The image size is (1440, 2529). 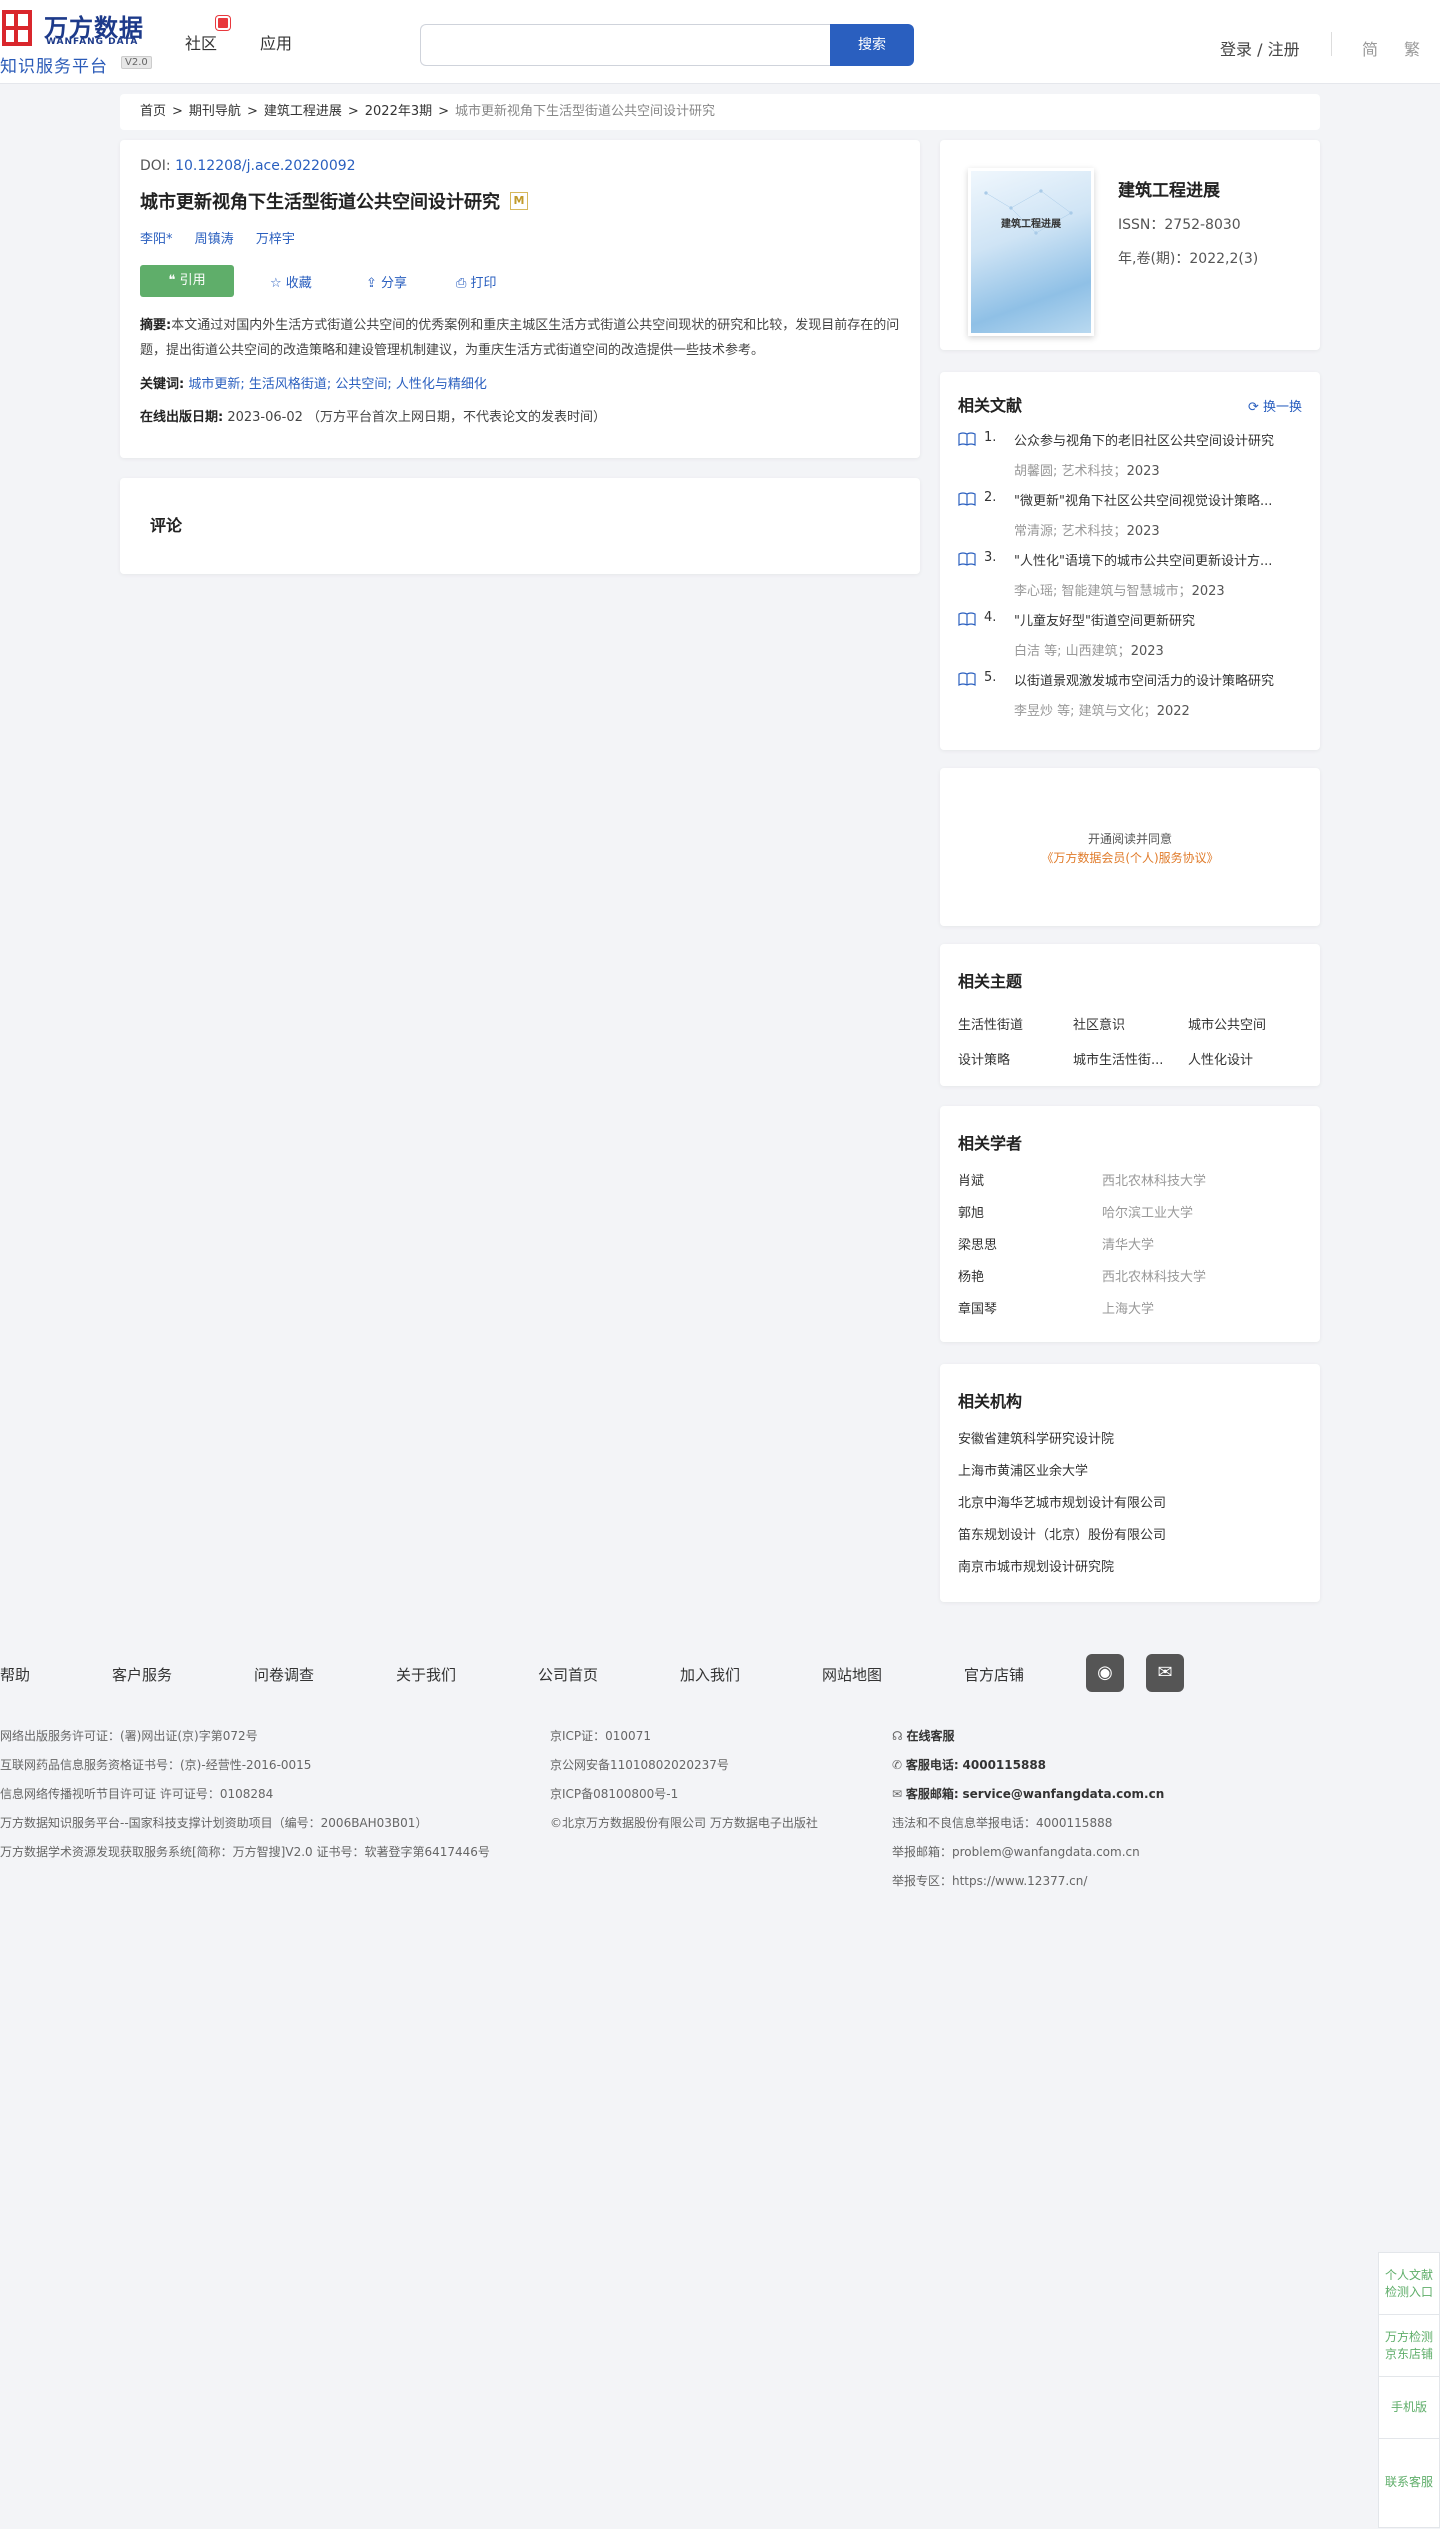 What do you see at coordinates (1105, 1673) in the screenshot?
I see `weibo-icon: ◉` at bounding box center [1105, 1673].